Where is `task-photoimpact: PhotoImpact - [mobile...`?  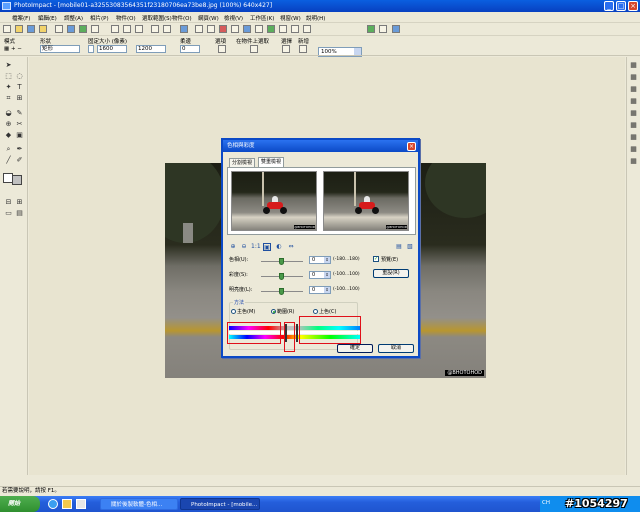
task-photoimpact: PhotoImpact - [mobile... is located at coordinates (220, 504).